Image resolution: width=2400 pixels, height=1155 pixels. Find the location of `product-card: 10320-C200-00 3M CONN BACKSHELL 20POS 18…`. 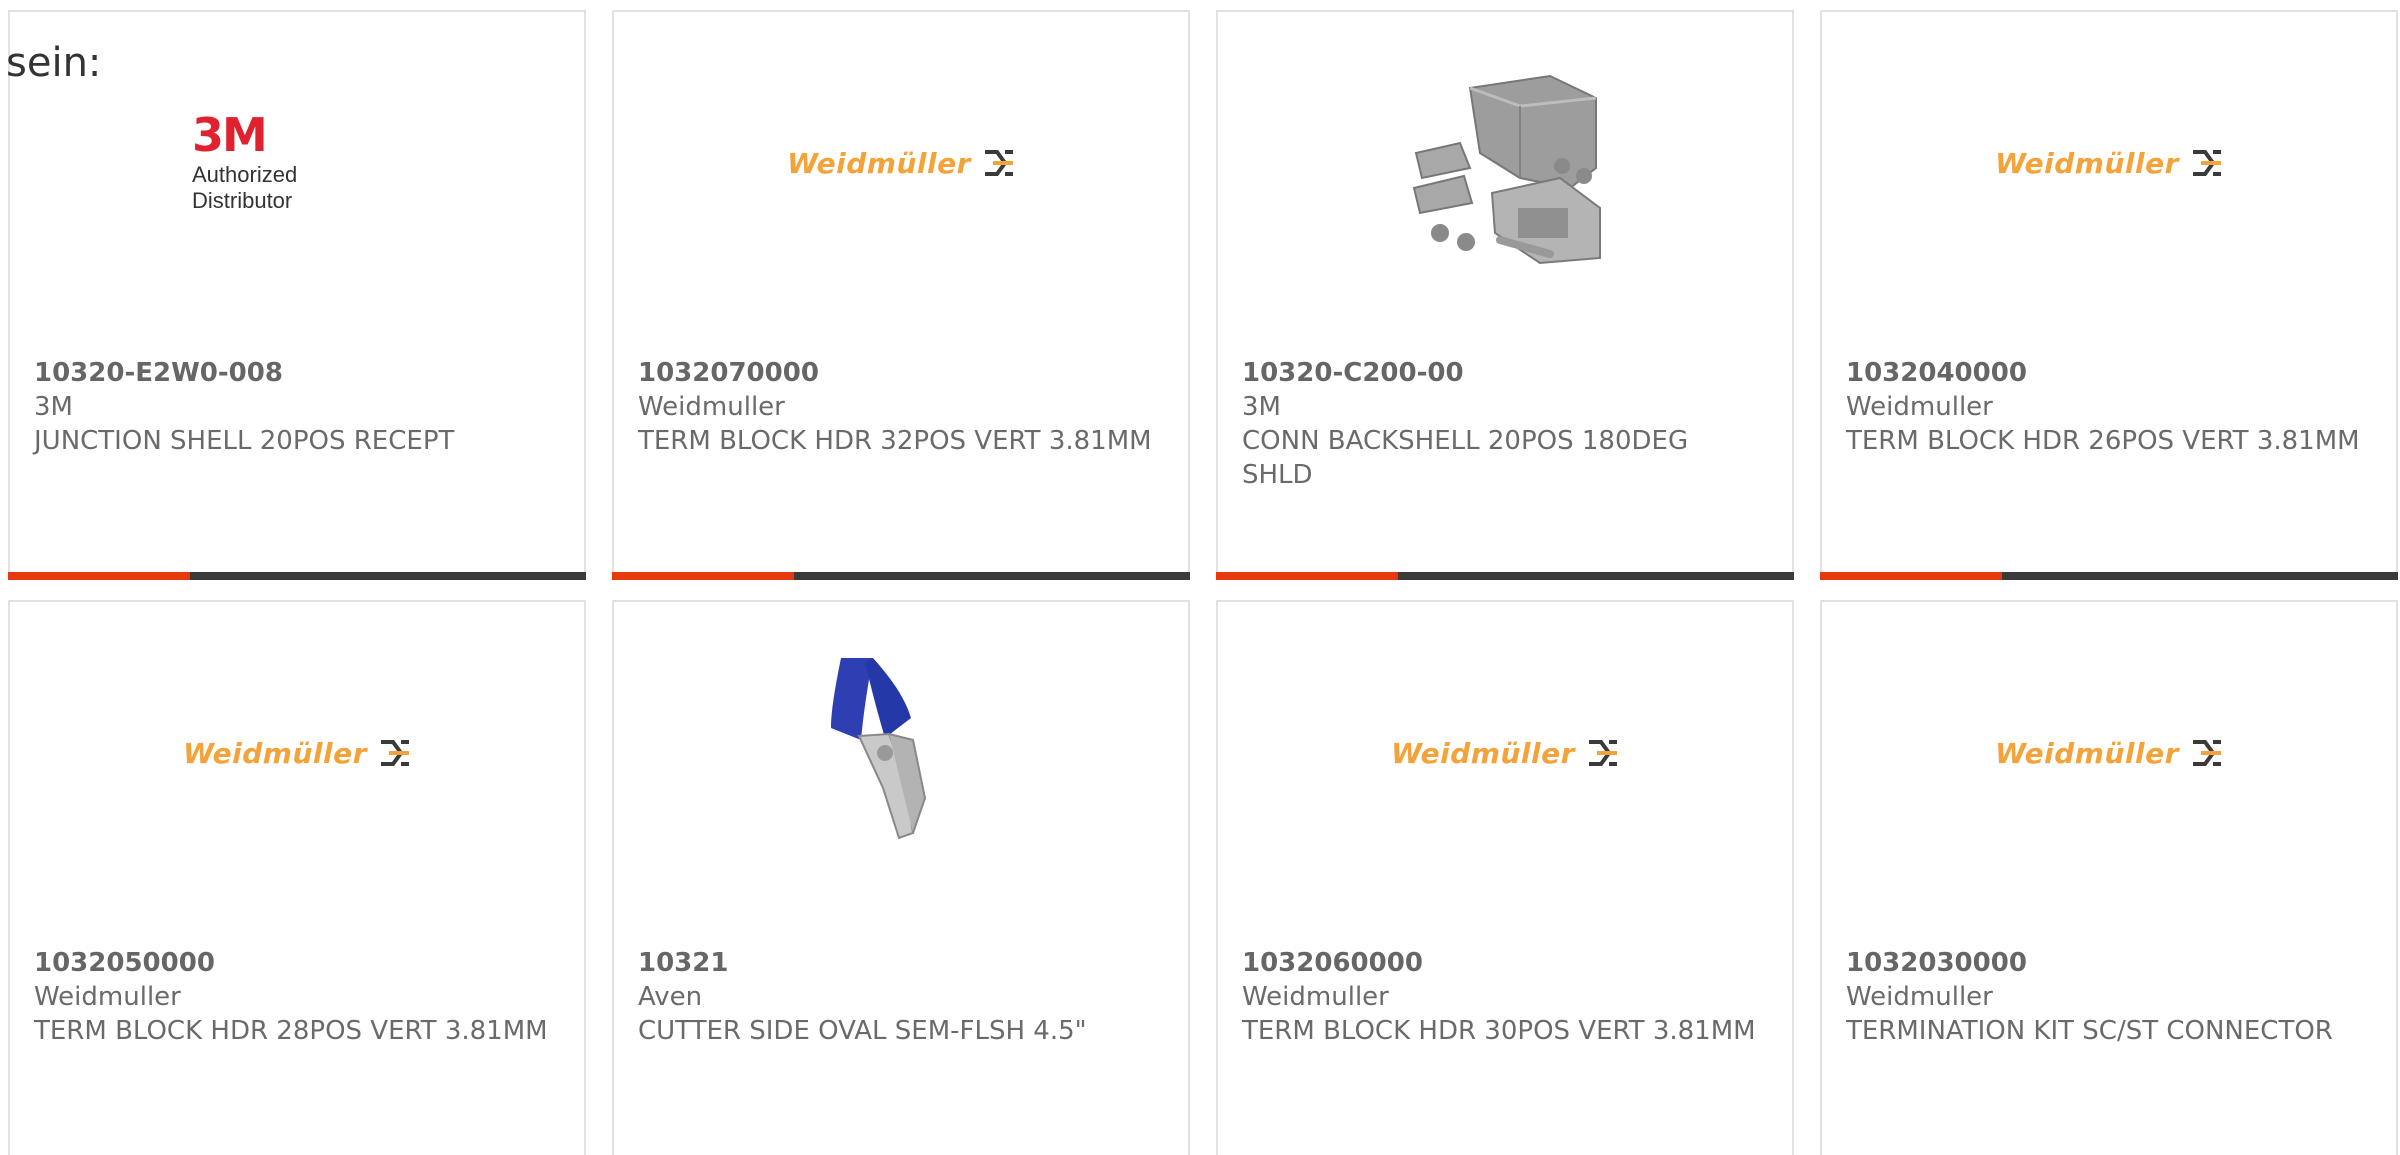

product-card: 10320-C200-00 3M CONN BACKSHELL 20POS 18… is located at coordinates (1505, 295).